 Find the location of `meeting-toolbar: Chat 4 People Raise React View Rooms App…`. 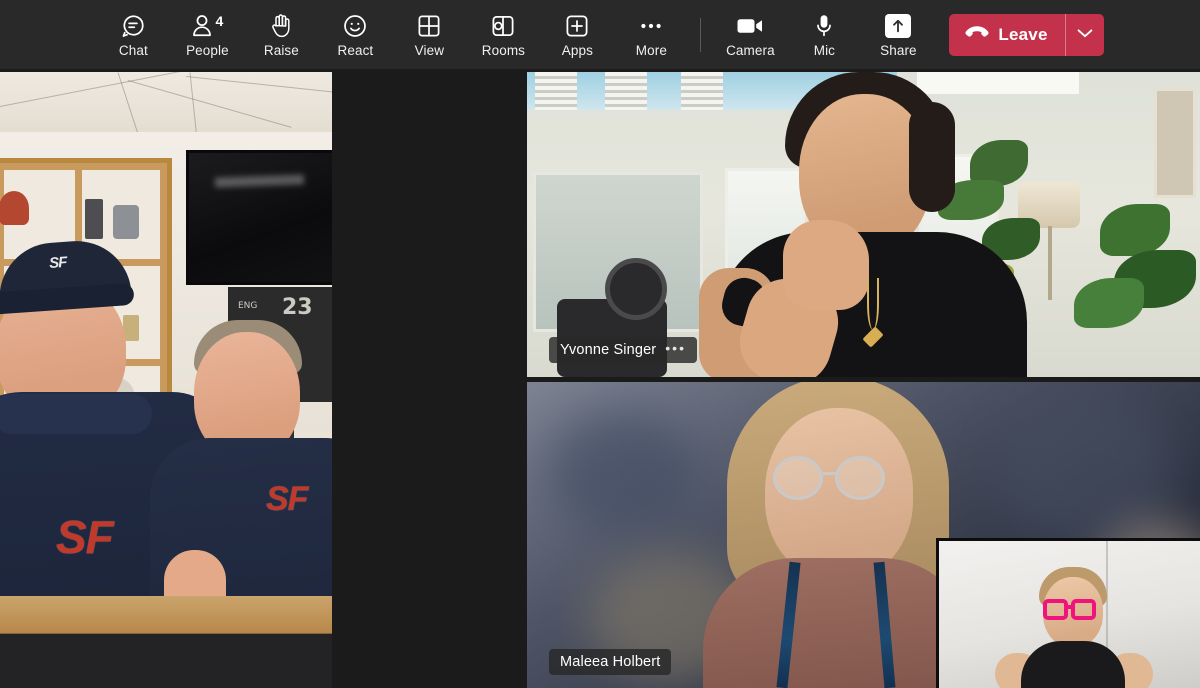

meeting-toolbar: Chat 4 People Raise React View Rooms App… is located at coordinates (600, 34).